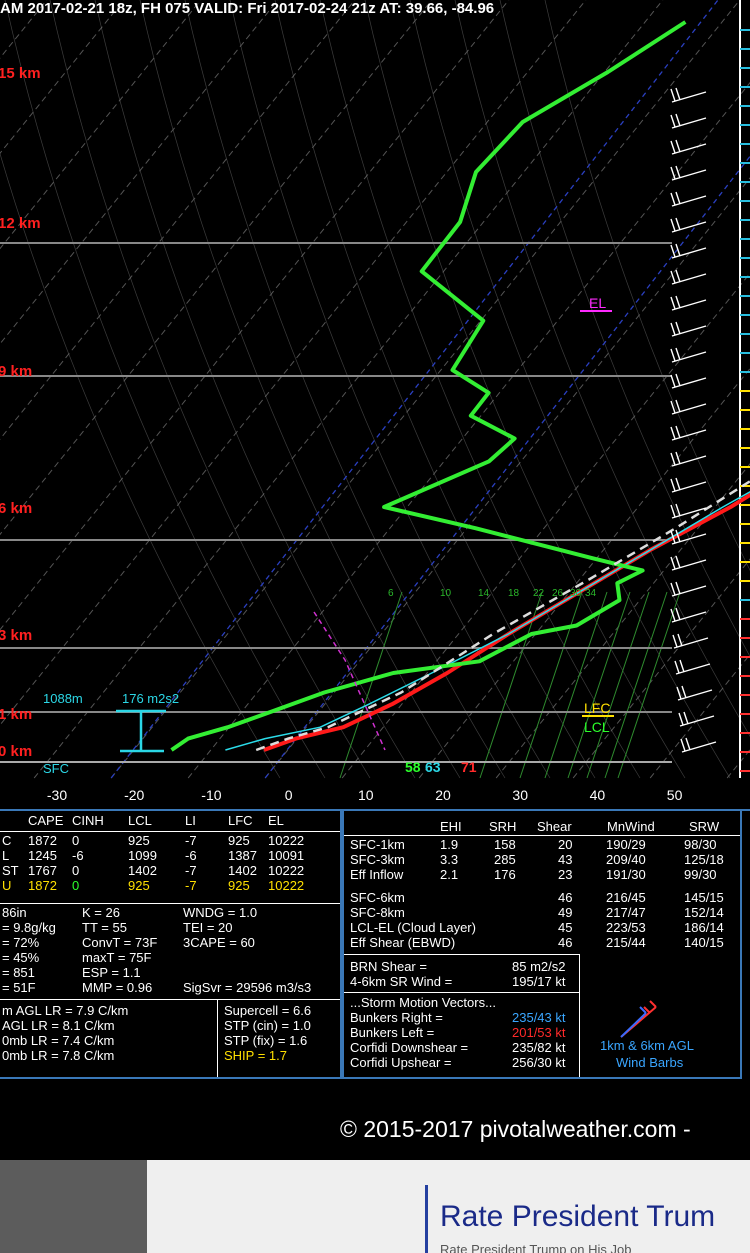 The height and width of the screenshot is (1253, 750). Describe the element at coordinates (539, 593) in the screenshot. I see `mixing-ratio-label: 22` at that location.